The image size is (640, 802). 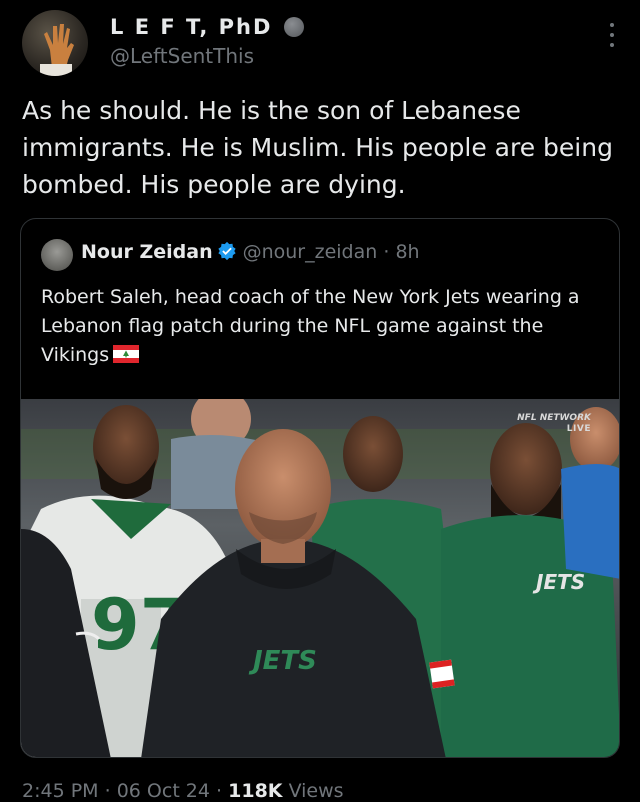 What do you see at coordinates (207, 27) in the screenshot?
I see `author-display-name: L E F T, PhD` at bounding box center [207, 27].